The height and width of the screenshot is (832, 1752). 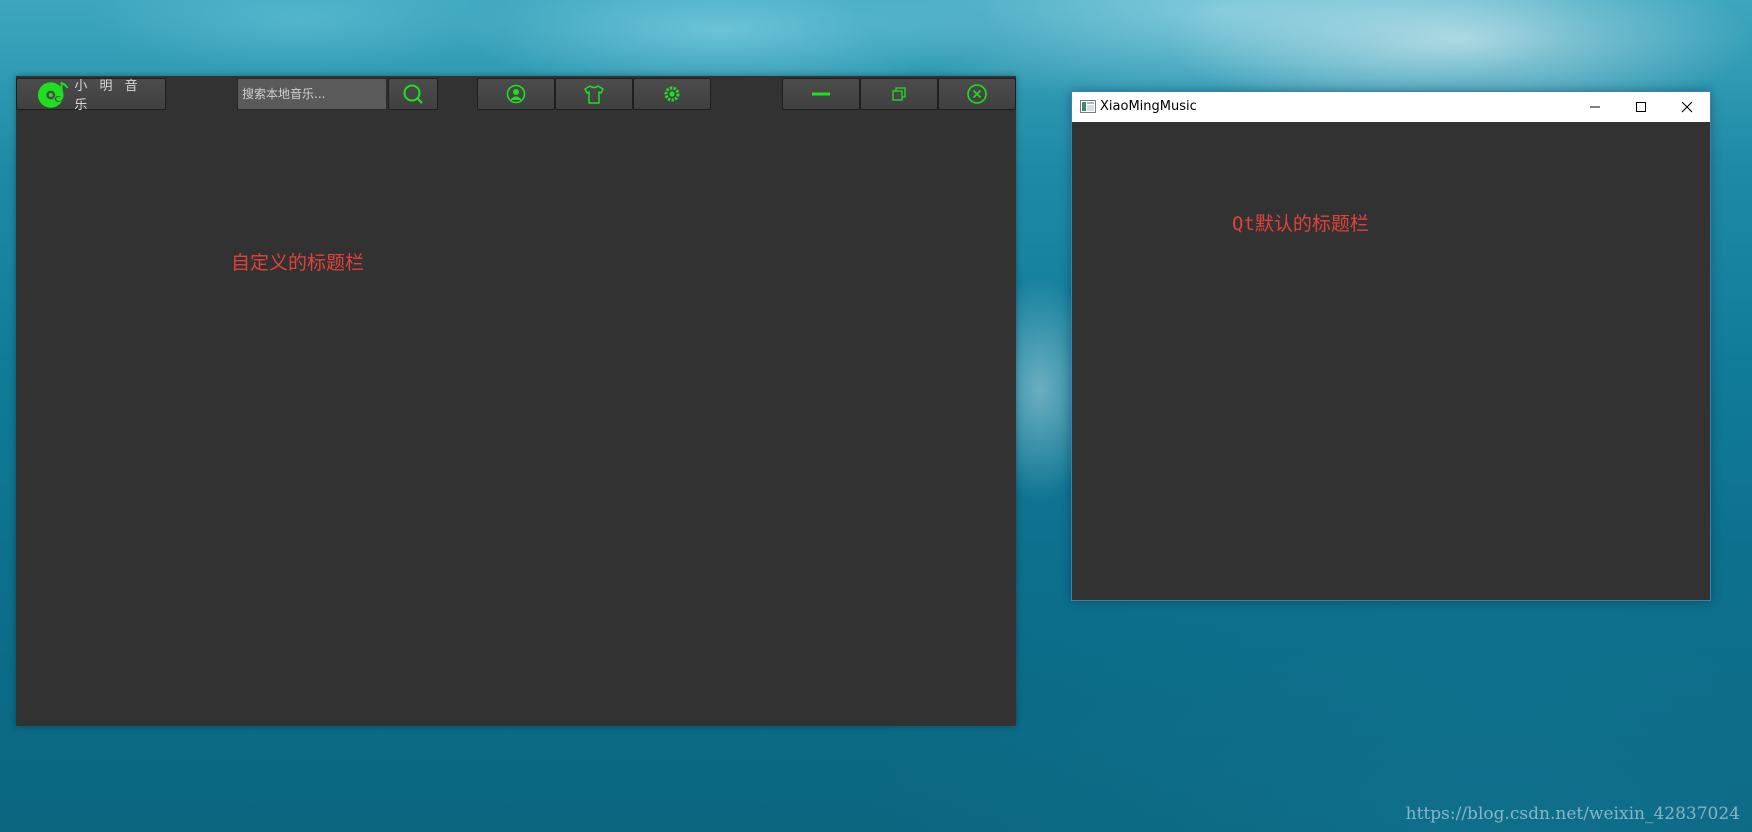 What do you see at coordinates (53, 94) in the screenshot?
I see `music-disc-note-icon` at bounding box center [53, 94].